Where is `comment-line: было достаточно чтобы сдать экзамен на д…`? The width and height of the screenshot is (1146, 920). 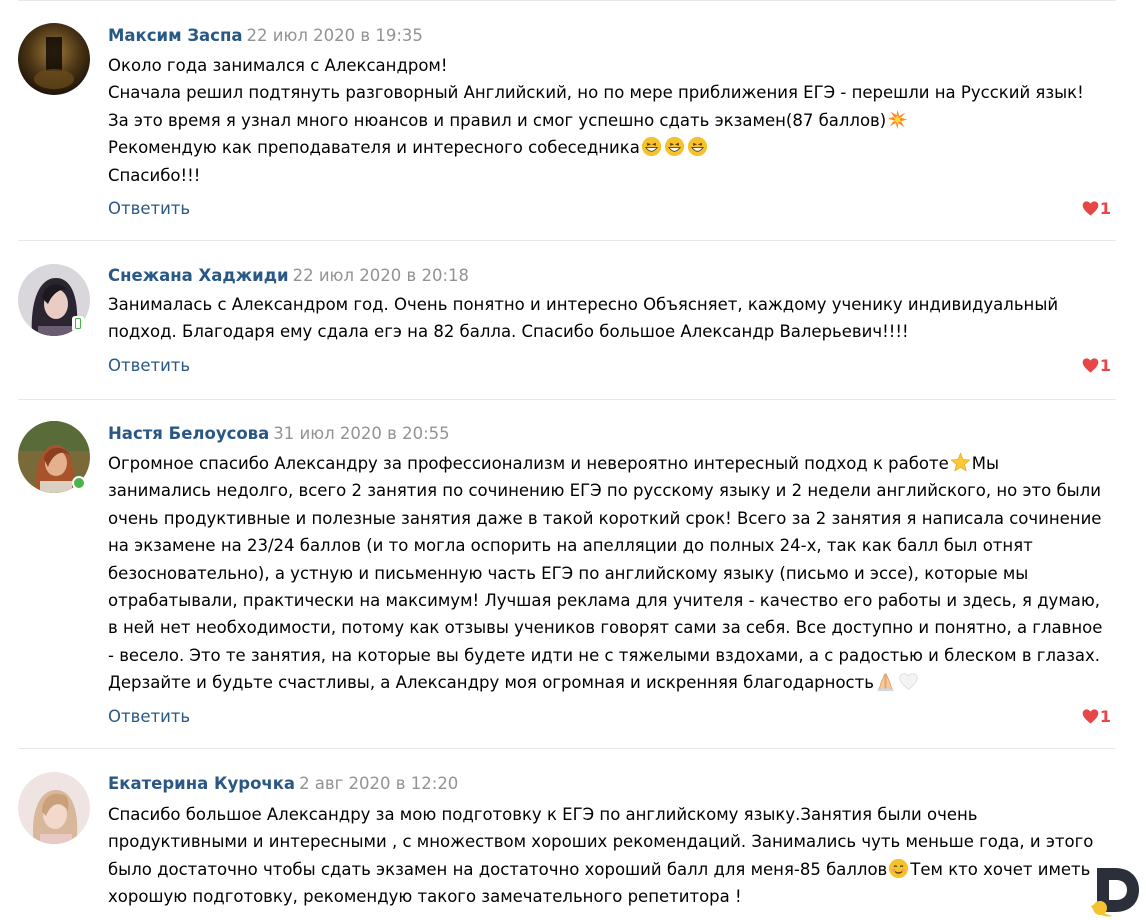
comment-line: было достаточно чтобы сдать экзамен на д… is located at coordinates (599, 868).